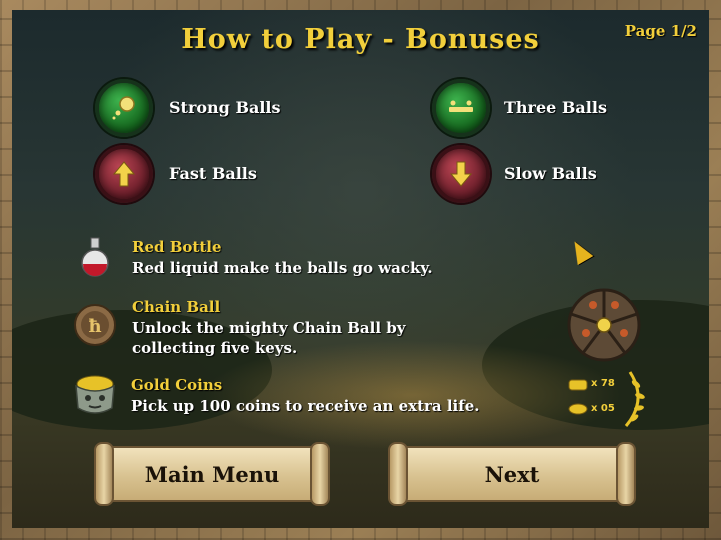 The image size is (721, 540). What do you see at coordinates (634, 399) in the screenshot?
I see `laurel-icon` at bounding box center [634, 399].